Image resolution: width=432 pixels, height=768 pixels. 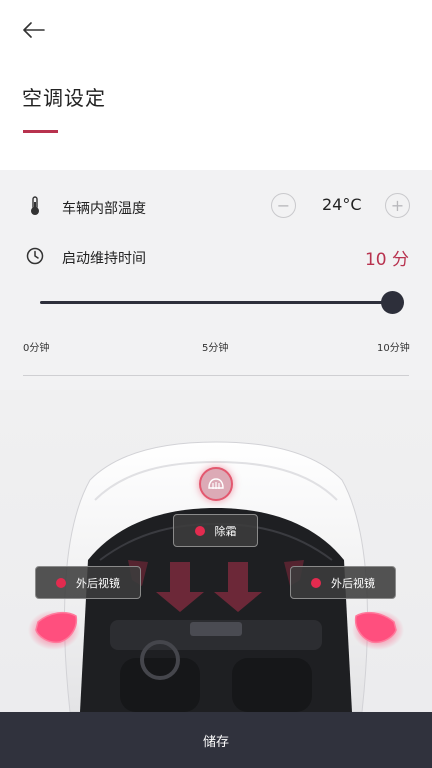 I want to click on right-mirror-status-dot, so click(x=316, y=582).